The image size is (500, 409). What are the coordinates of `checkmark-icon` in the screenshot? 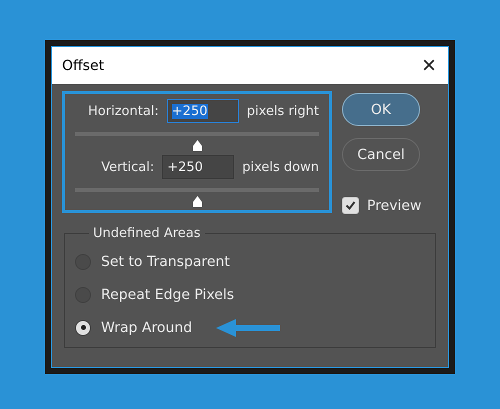 It's located at (350, 205).